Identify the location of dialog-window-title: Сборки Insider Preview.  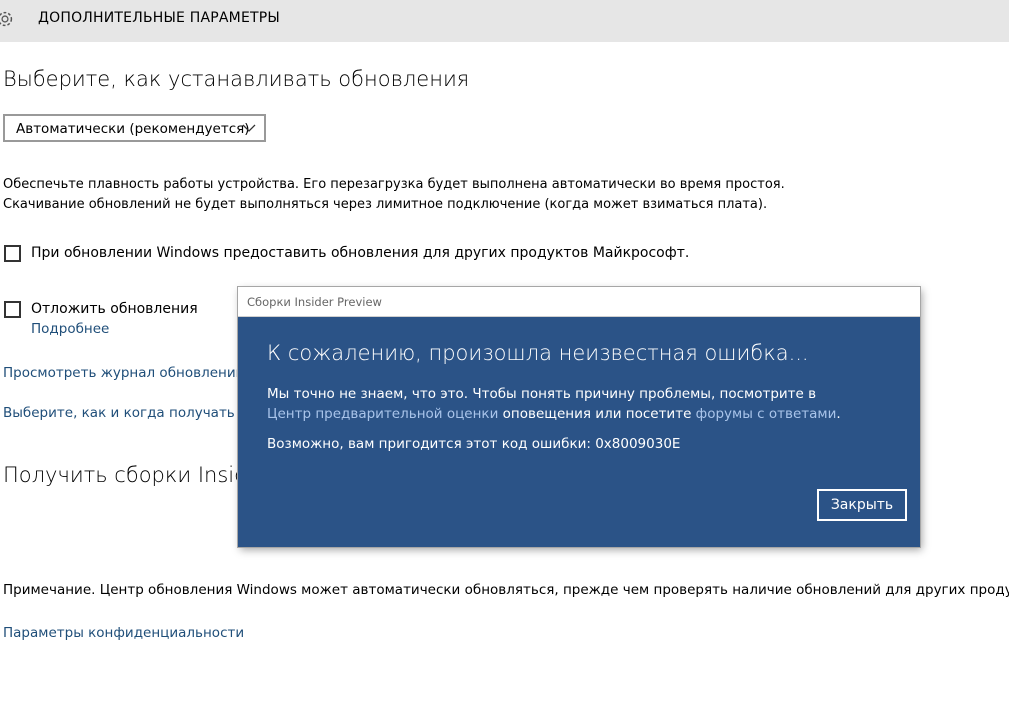
(314, 302).